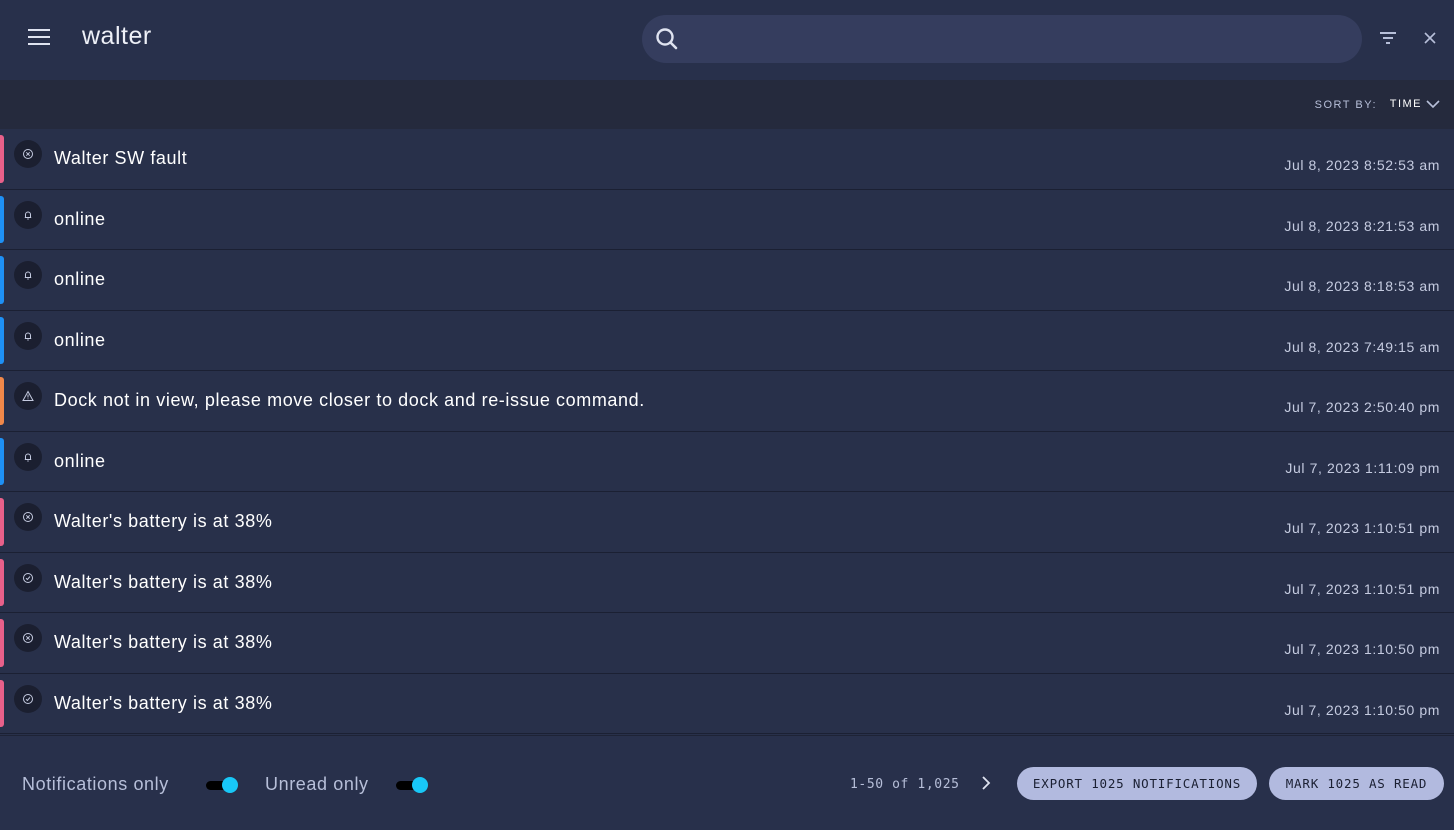 Image resolution: width=1454 pixels, height=830 pixels. I want to click on notification-time: Jul 8, 2023 8:52:53 am, so click(1362, 165).